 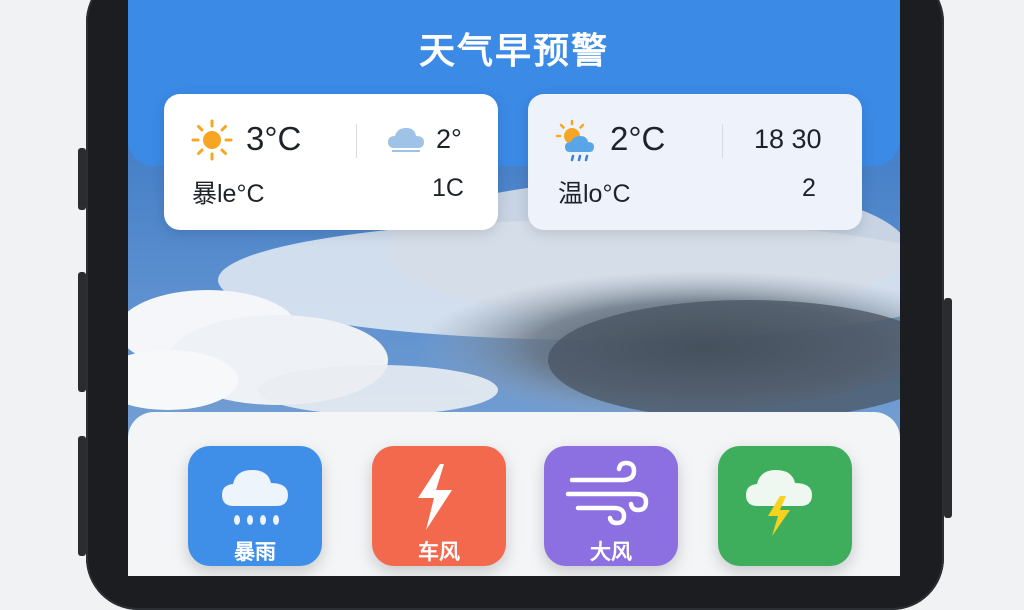 I want to click on sun-icon, so click(x=212, y=140).